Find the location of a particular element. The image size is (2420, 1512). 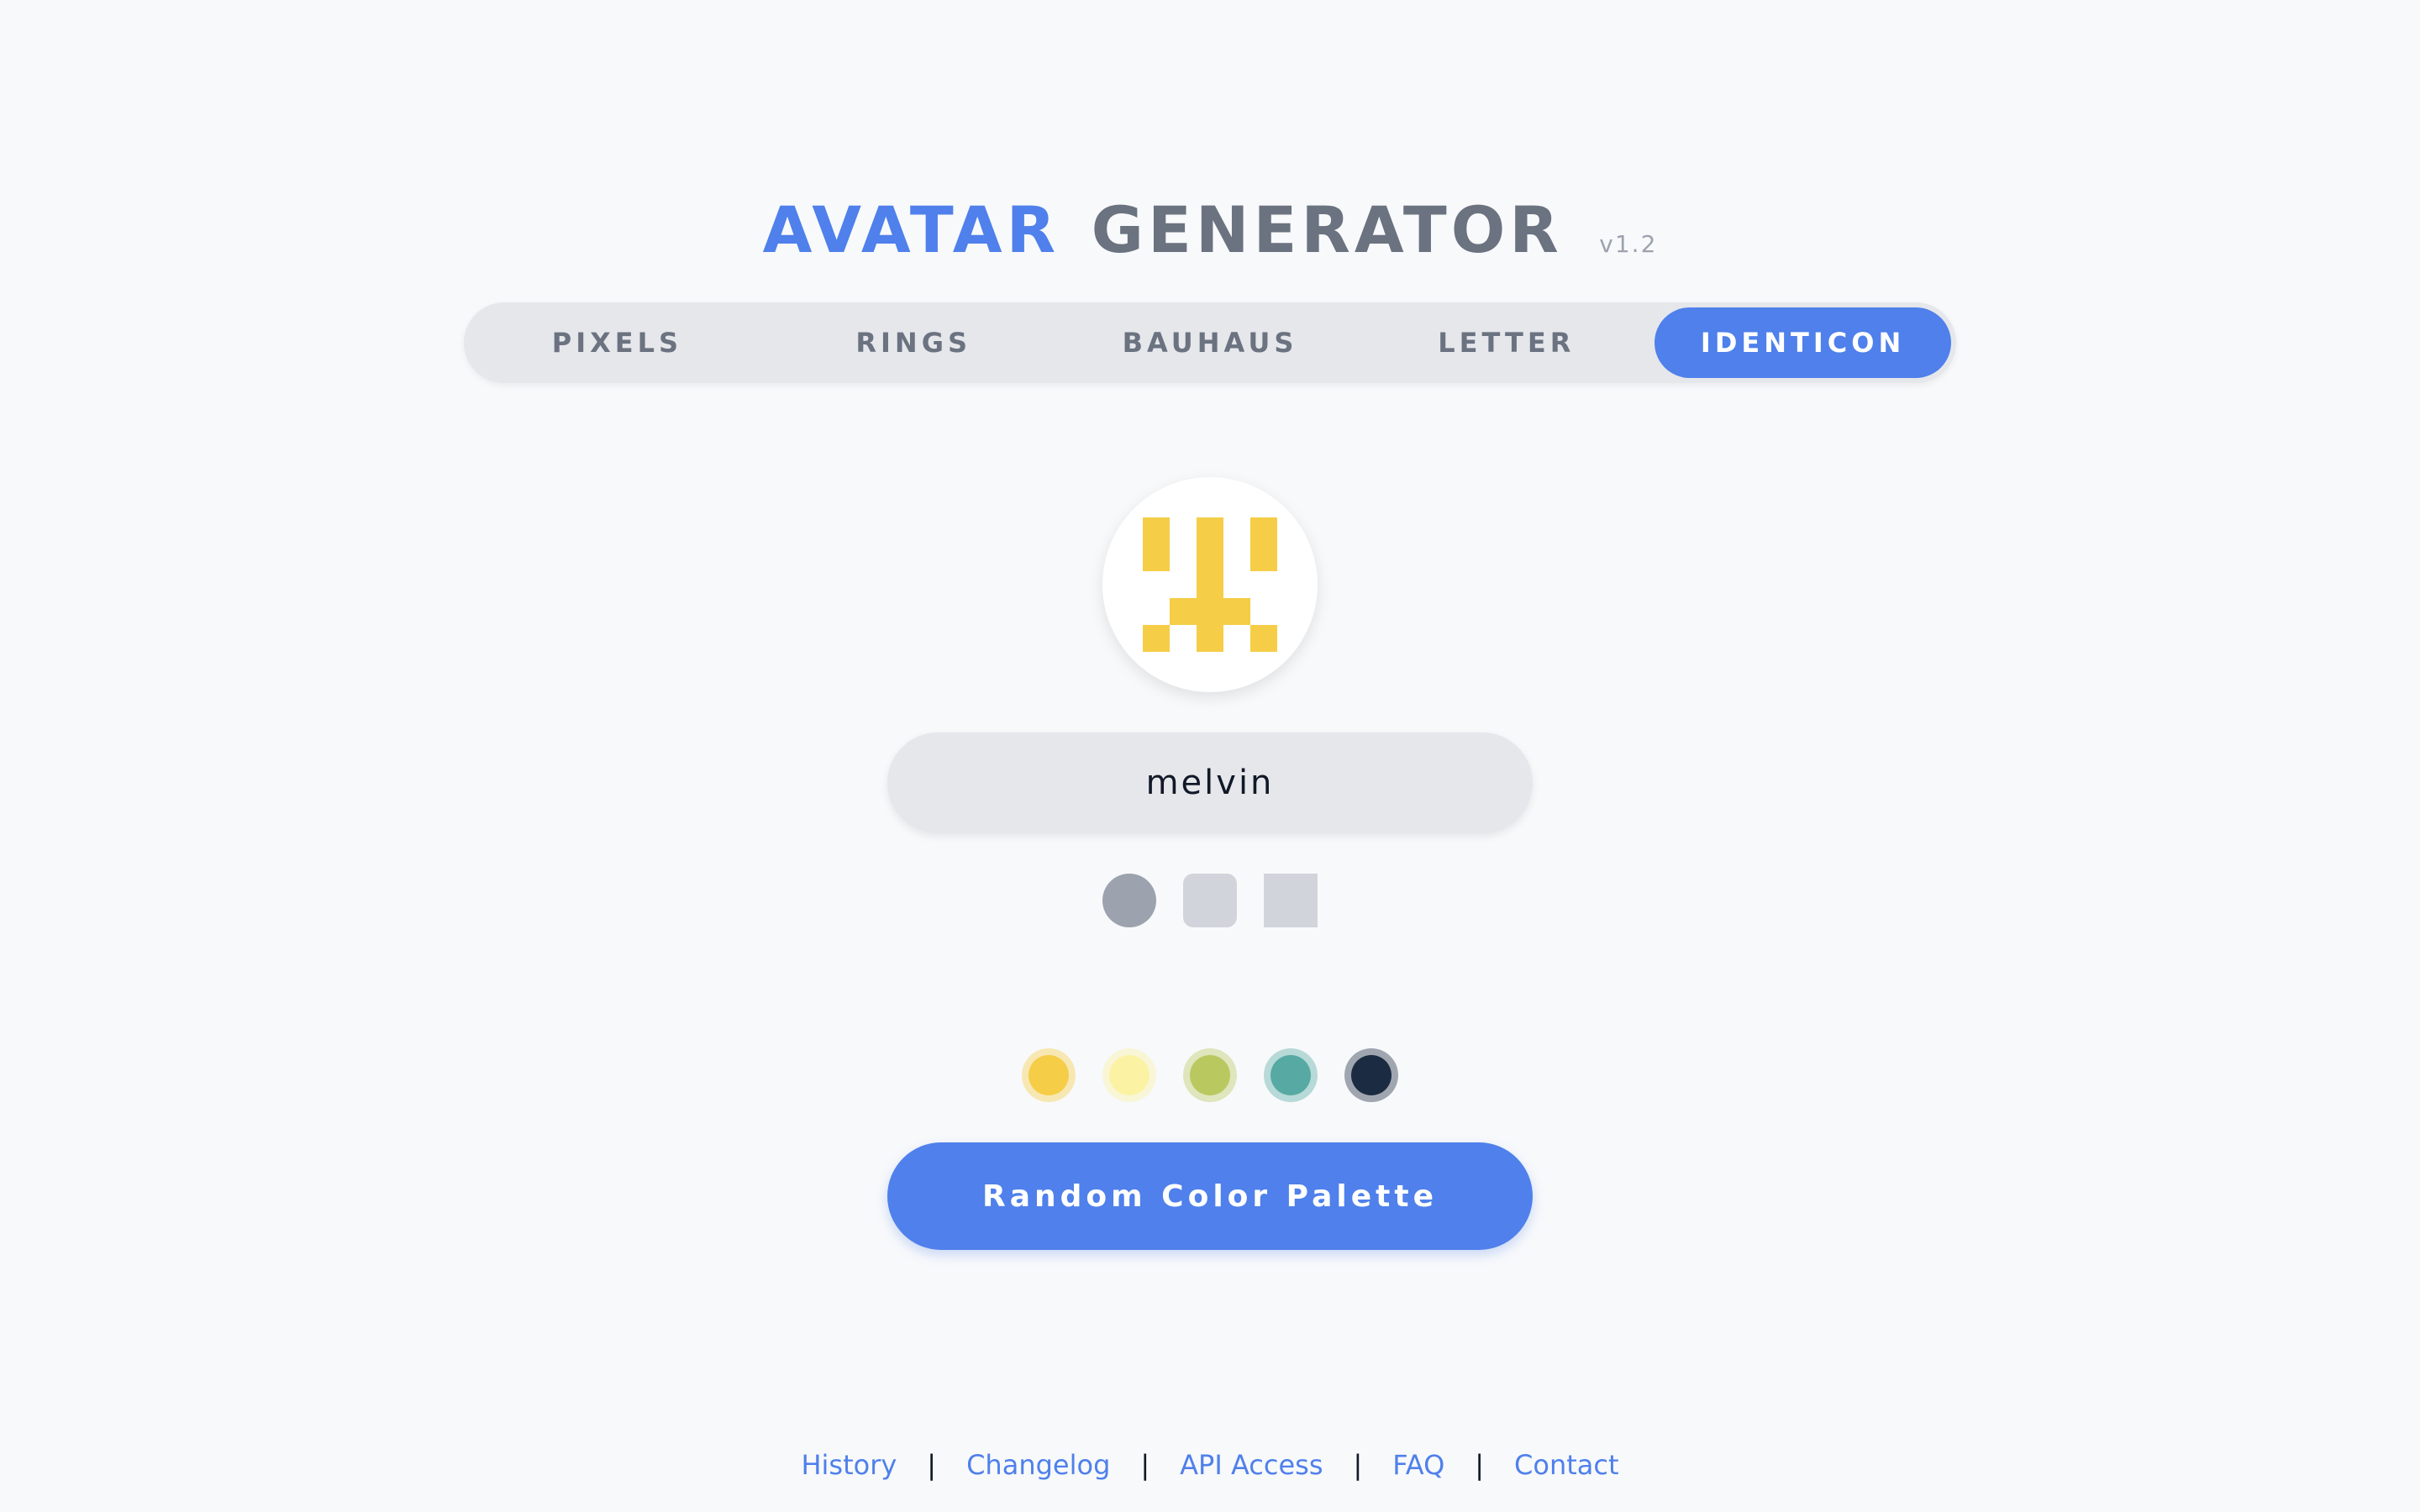

footer-links: History | Changelog | API Access | FAQ | Contact is located at coordinates (1210, 1465).